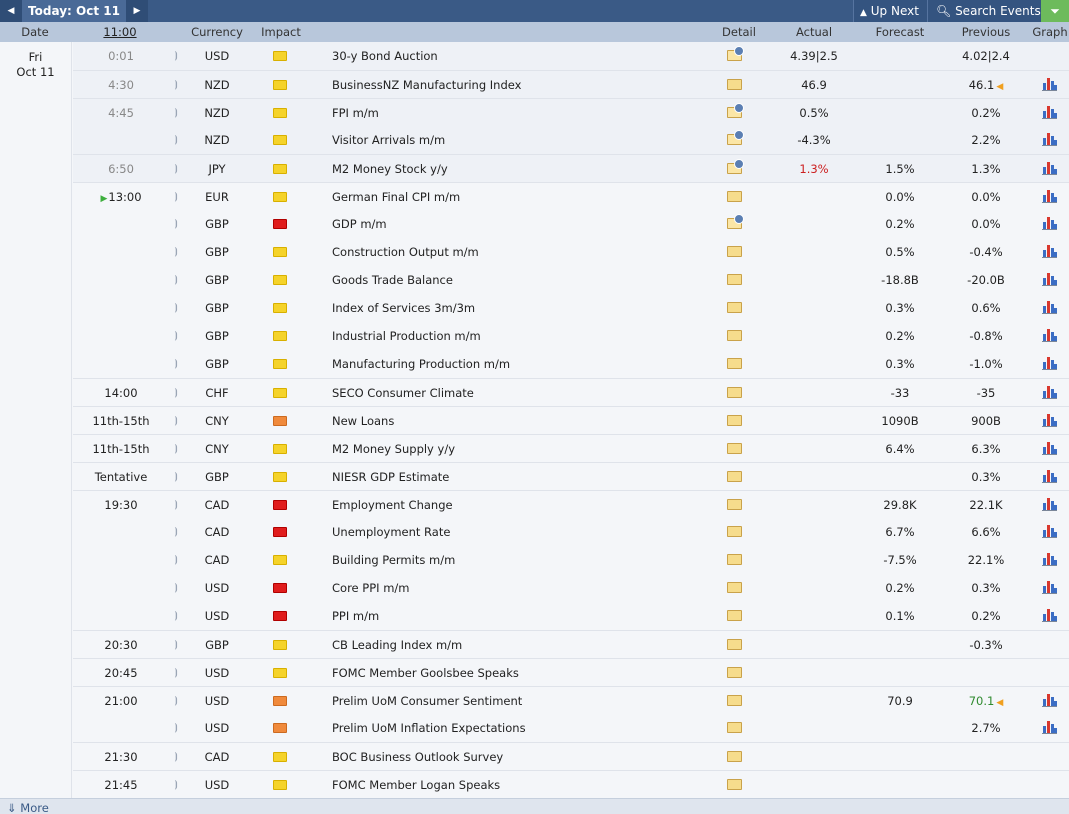 This screenshot has width=1069, height=814. I want to click on event-title: Prelim UoM Inflation Expectations, so click(429, 728).